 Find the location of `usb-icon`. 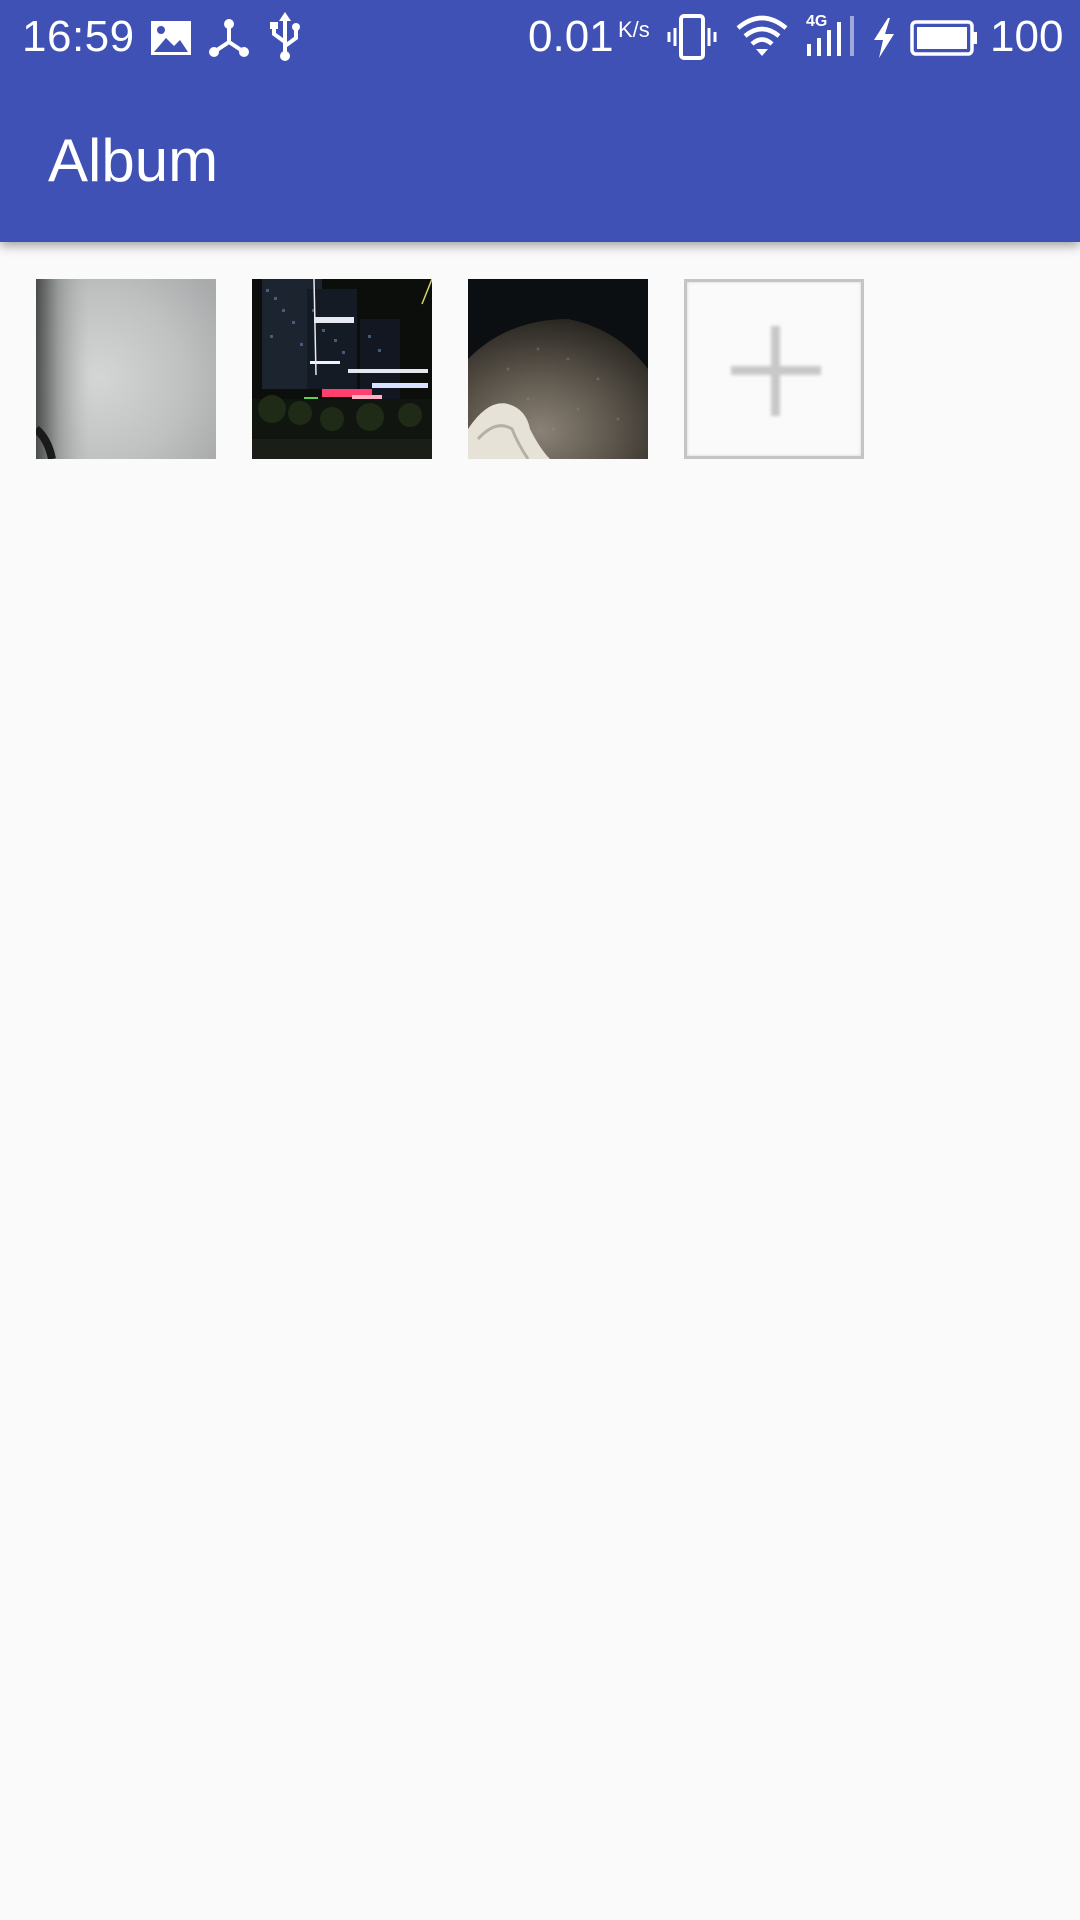

usb-icon is located at coordinates (285, 36).